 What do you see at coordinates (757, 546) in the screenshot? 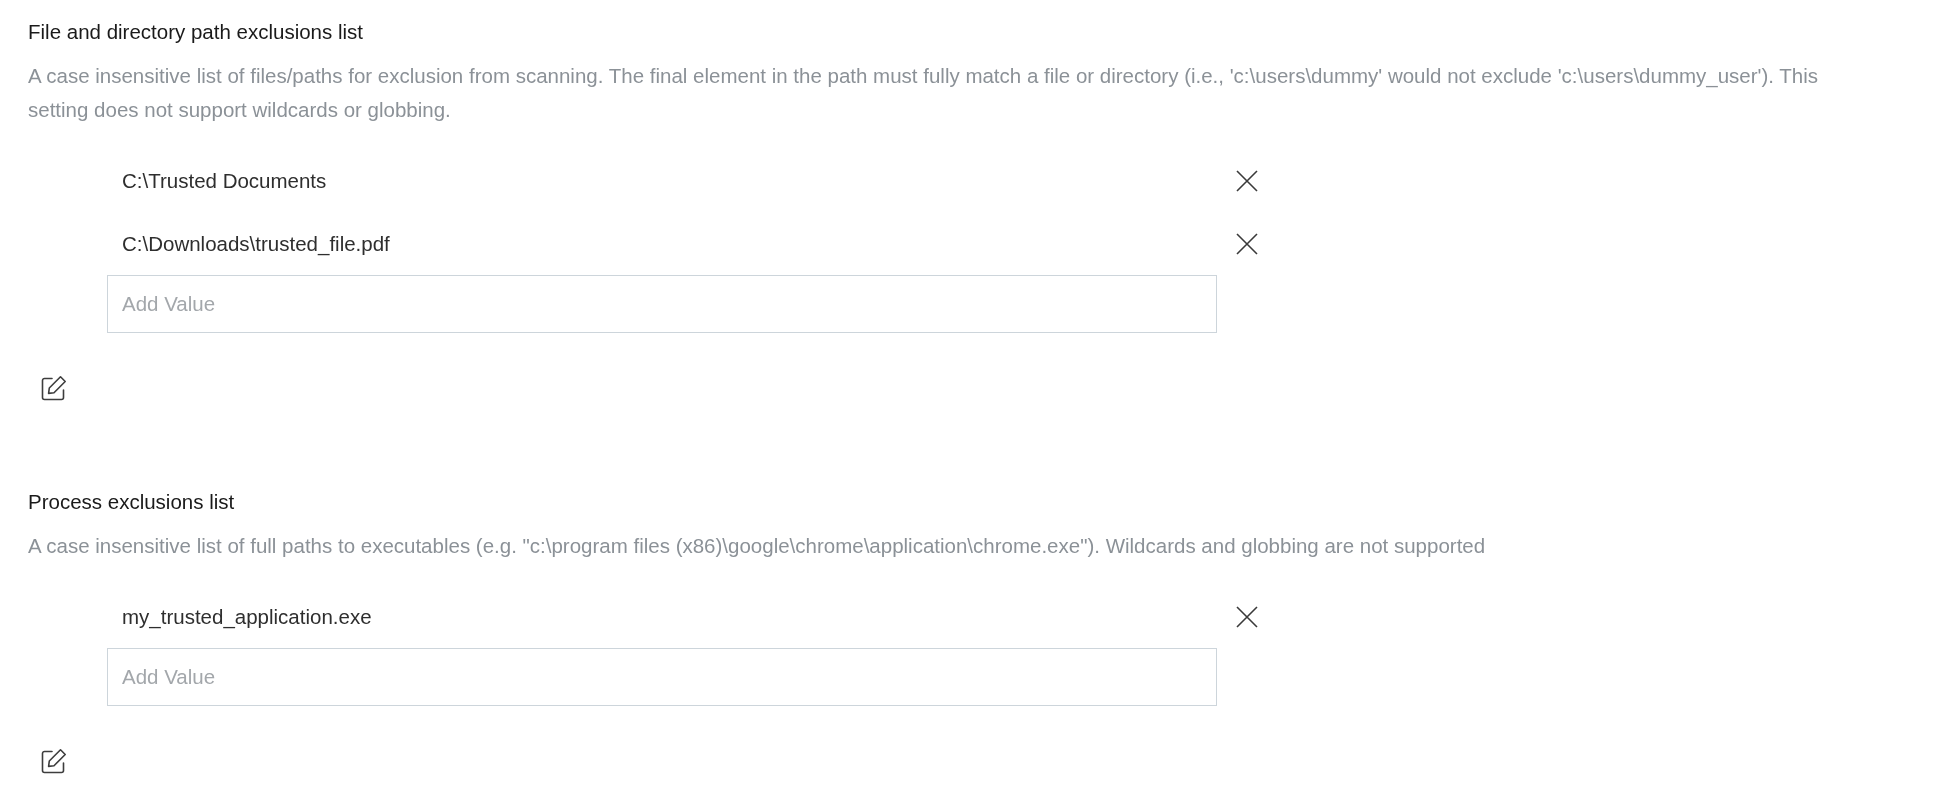
I see `section-description: A case insensitive list of full paths to executables (e.g. "c:\program files (x86)\google\chrome\application\chrome.exe"). Wildcards and globbing are not supported` at bounding box center [757, 546].